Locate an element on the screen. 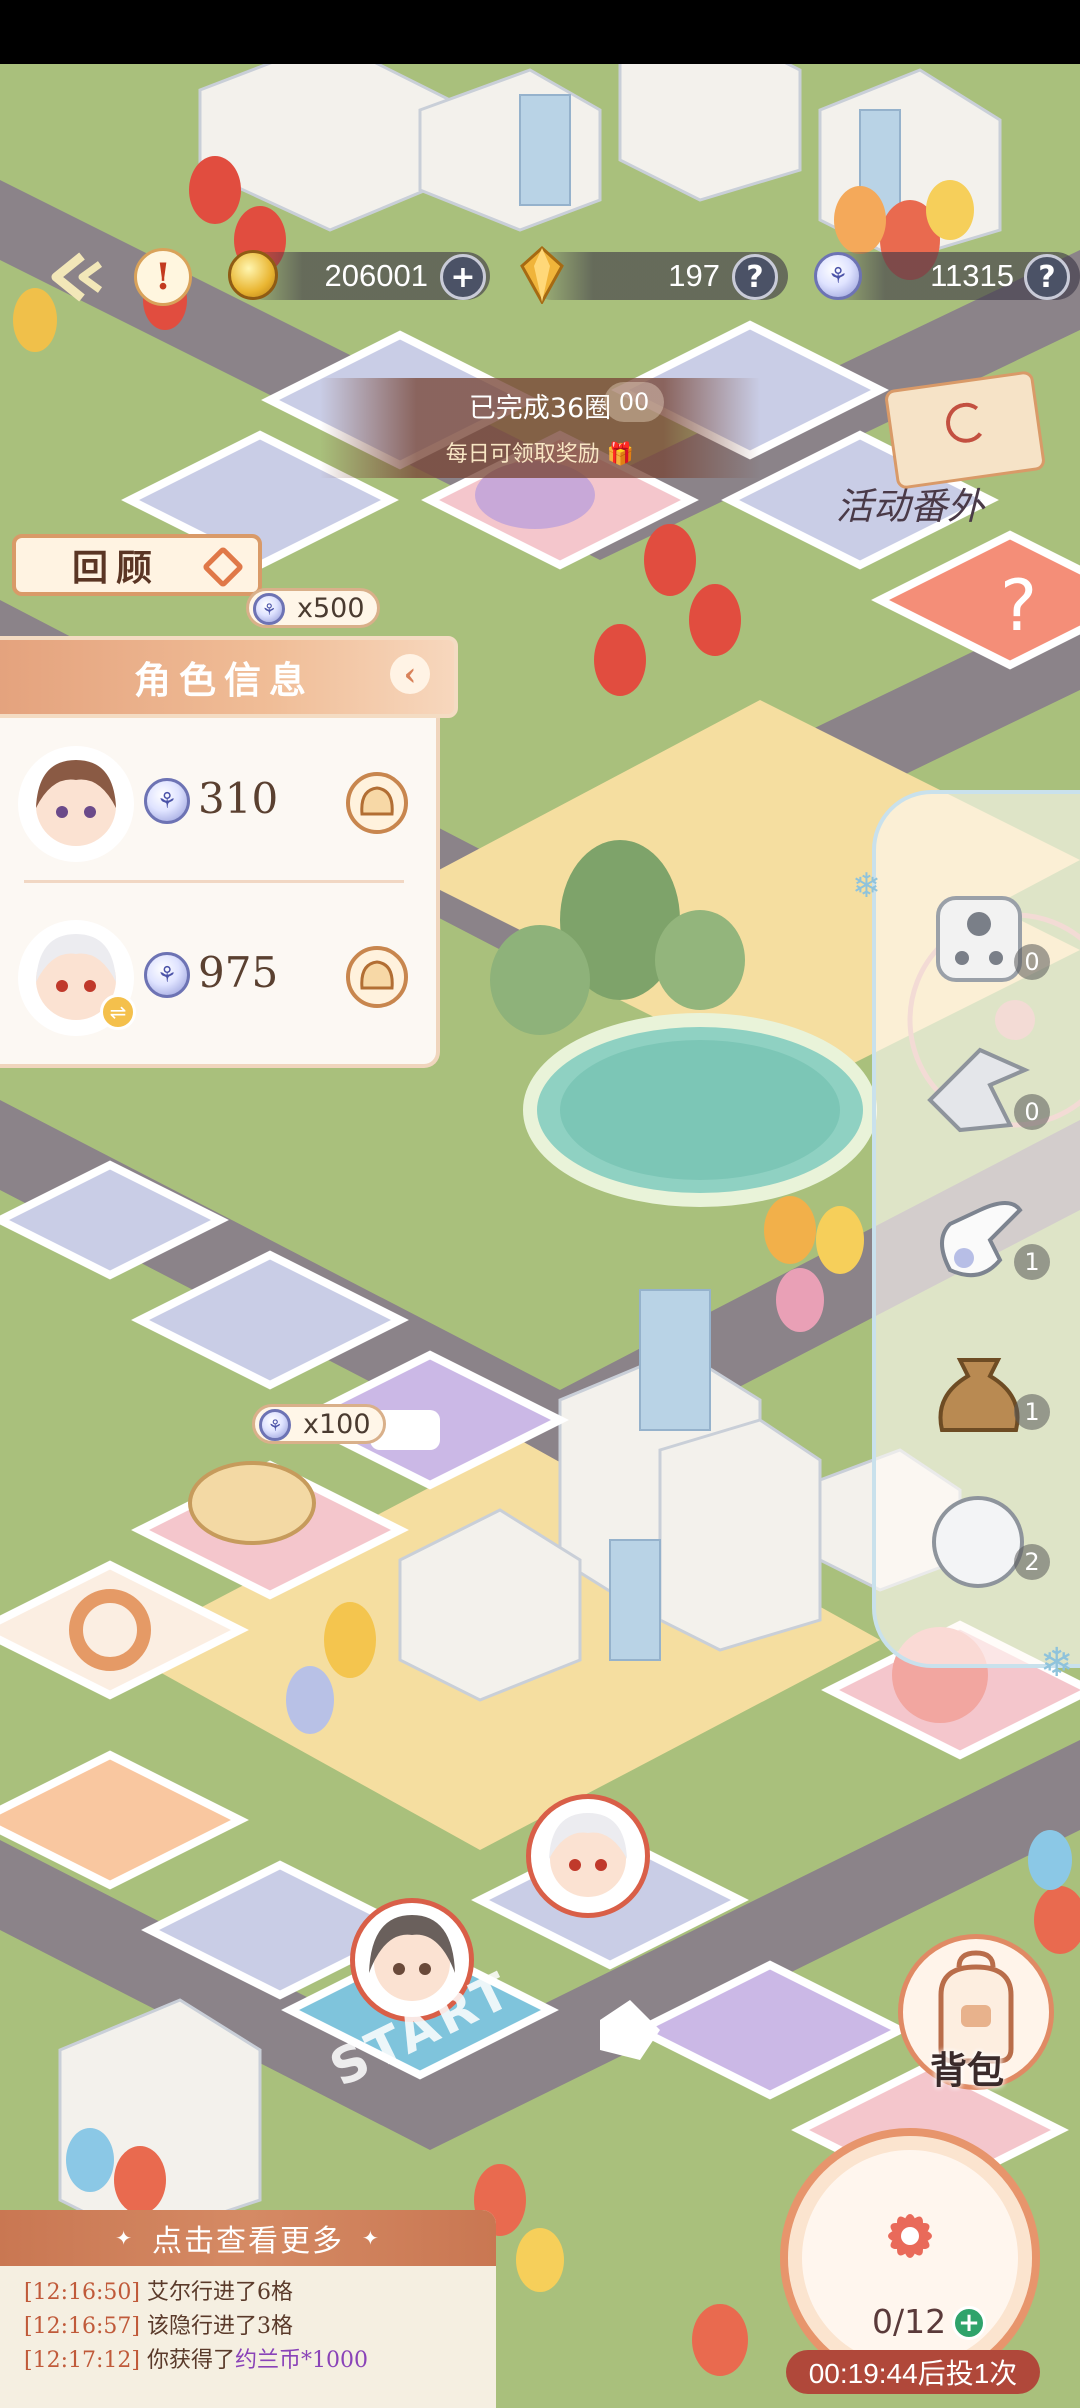 This screenshot has width=1080, height=2408. log-text: 你获得了 is located at coordinates (190, 2360).